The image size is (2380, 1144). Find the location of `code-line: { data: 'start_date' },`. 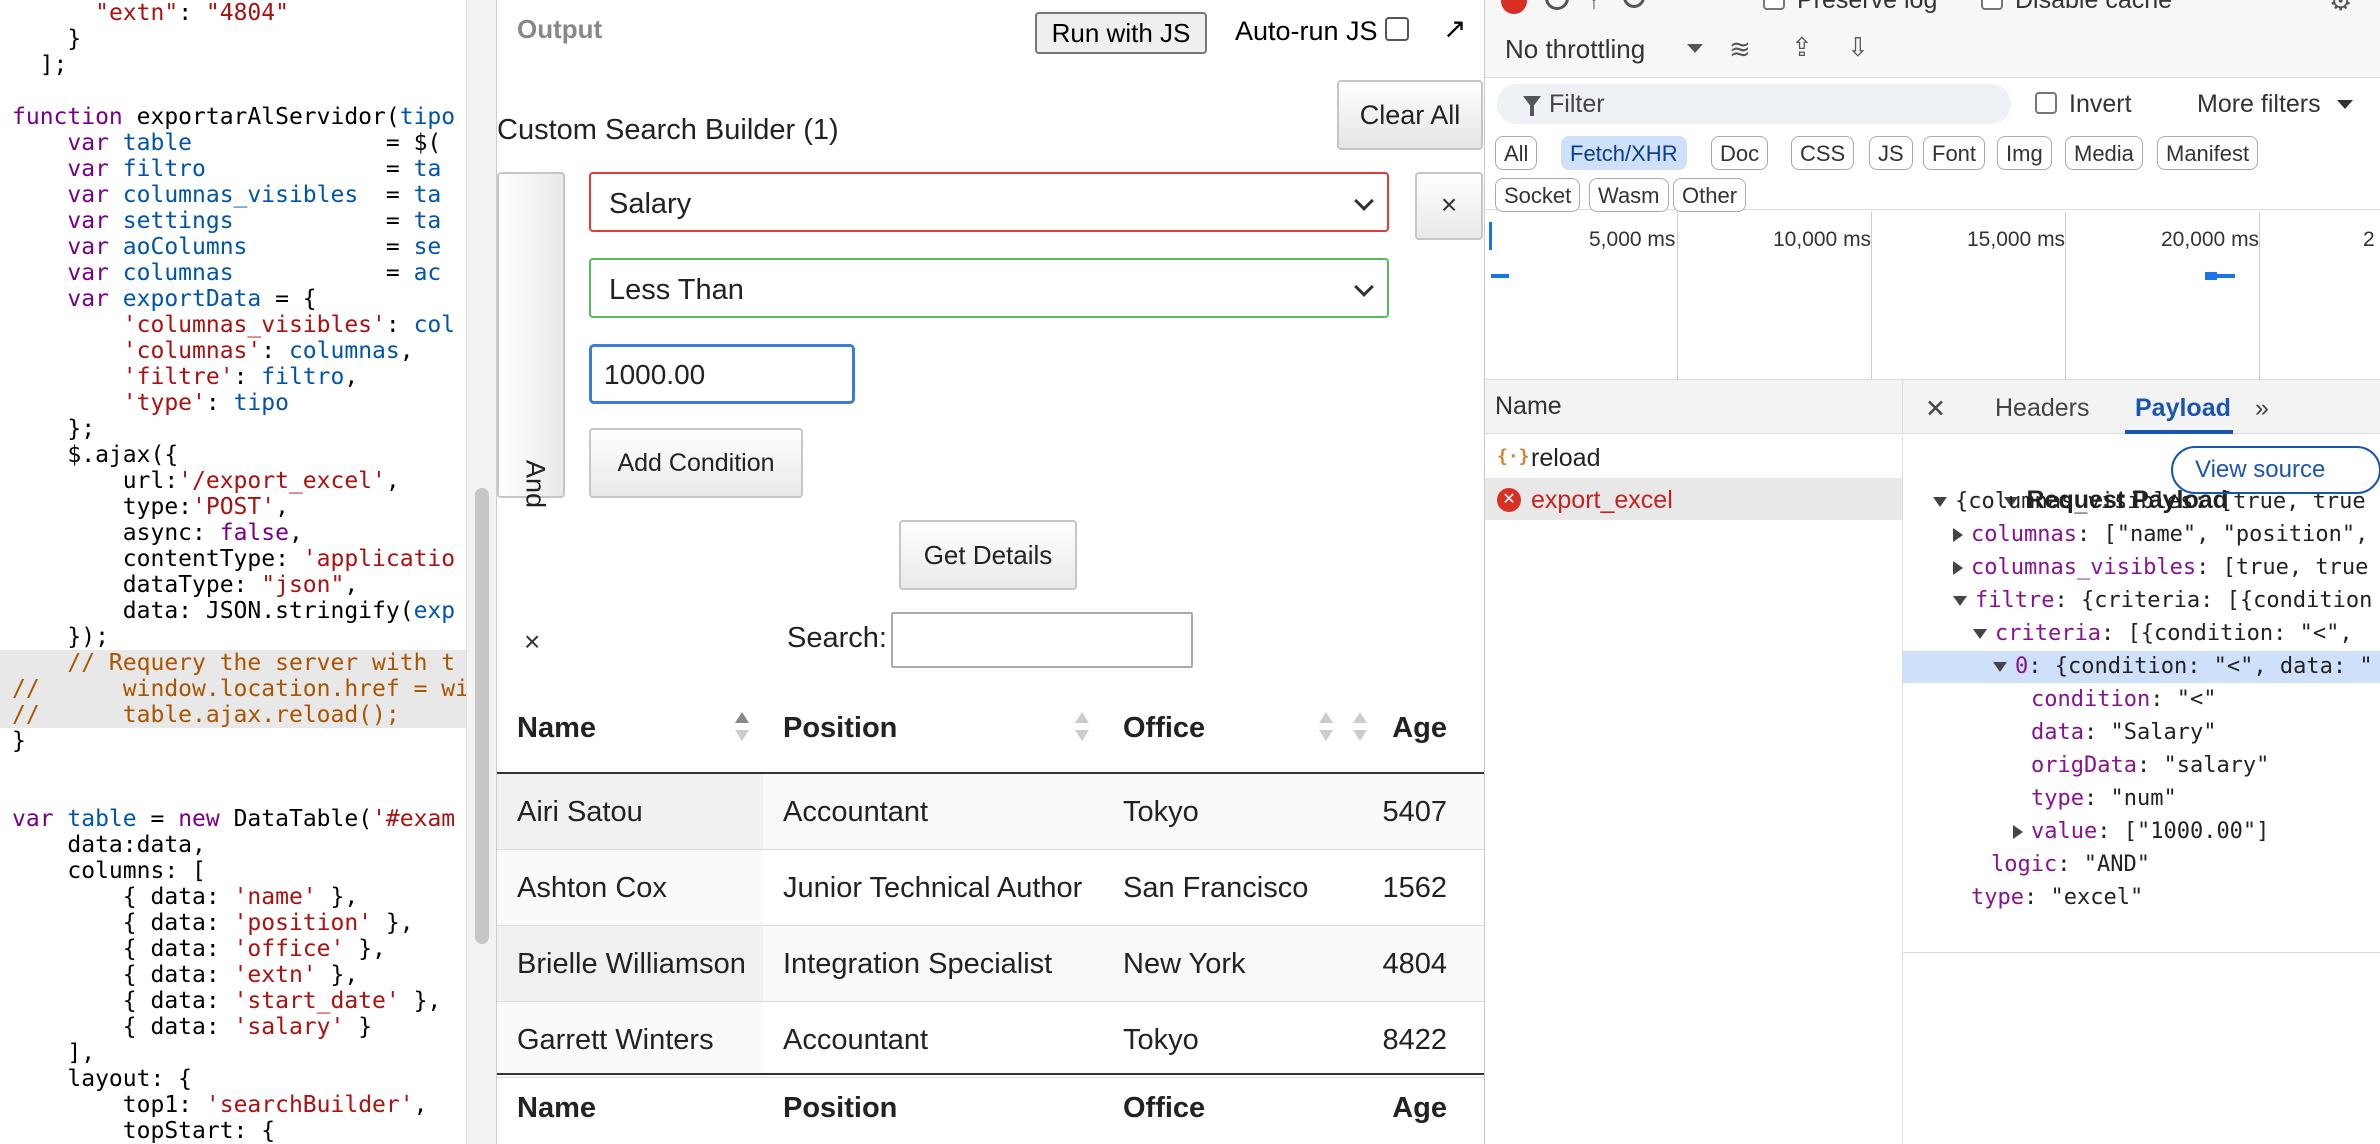

code-line: { data: 'start_date' }, is located at coordinates (227, 1001).